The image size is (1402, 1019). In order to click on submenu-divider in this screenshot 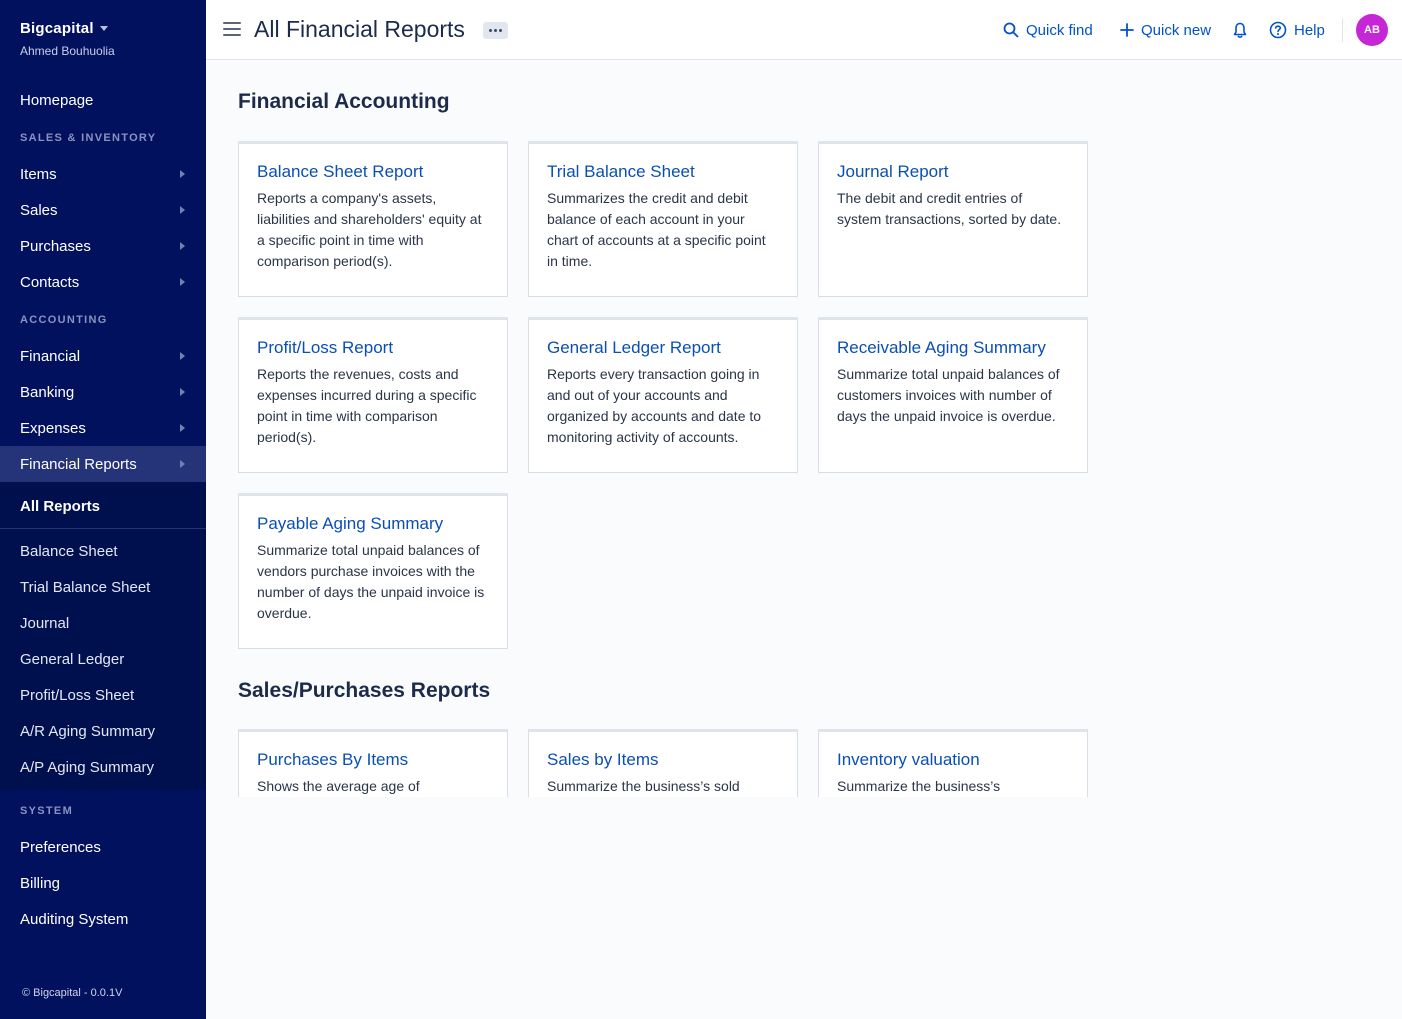, I will do `click(103, 528)`.